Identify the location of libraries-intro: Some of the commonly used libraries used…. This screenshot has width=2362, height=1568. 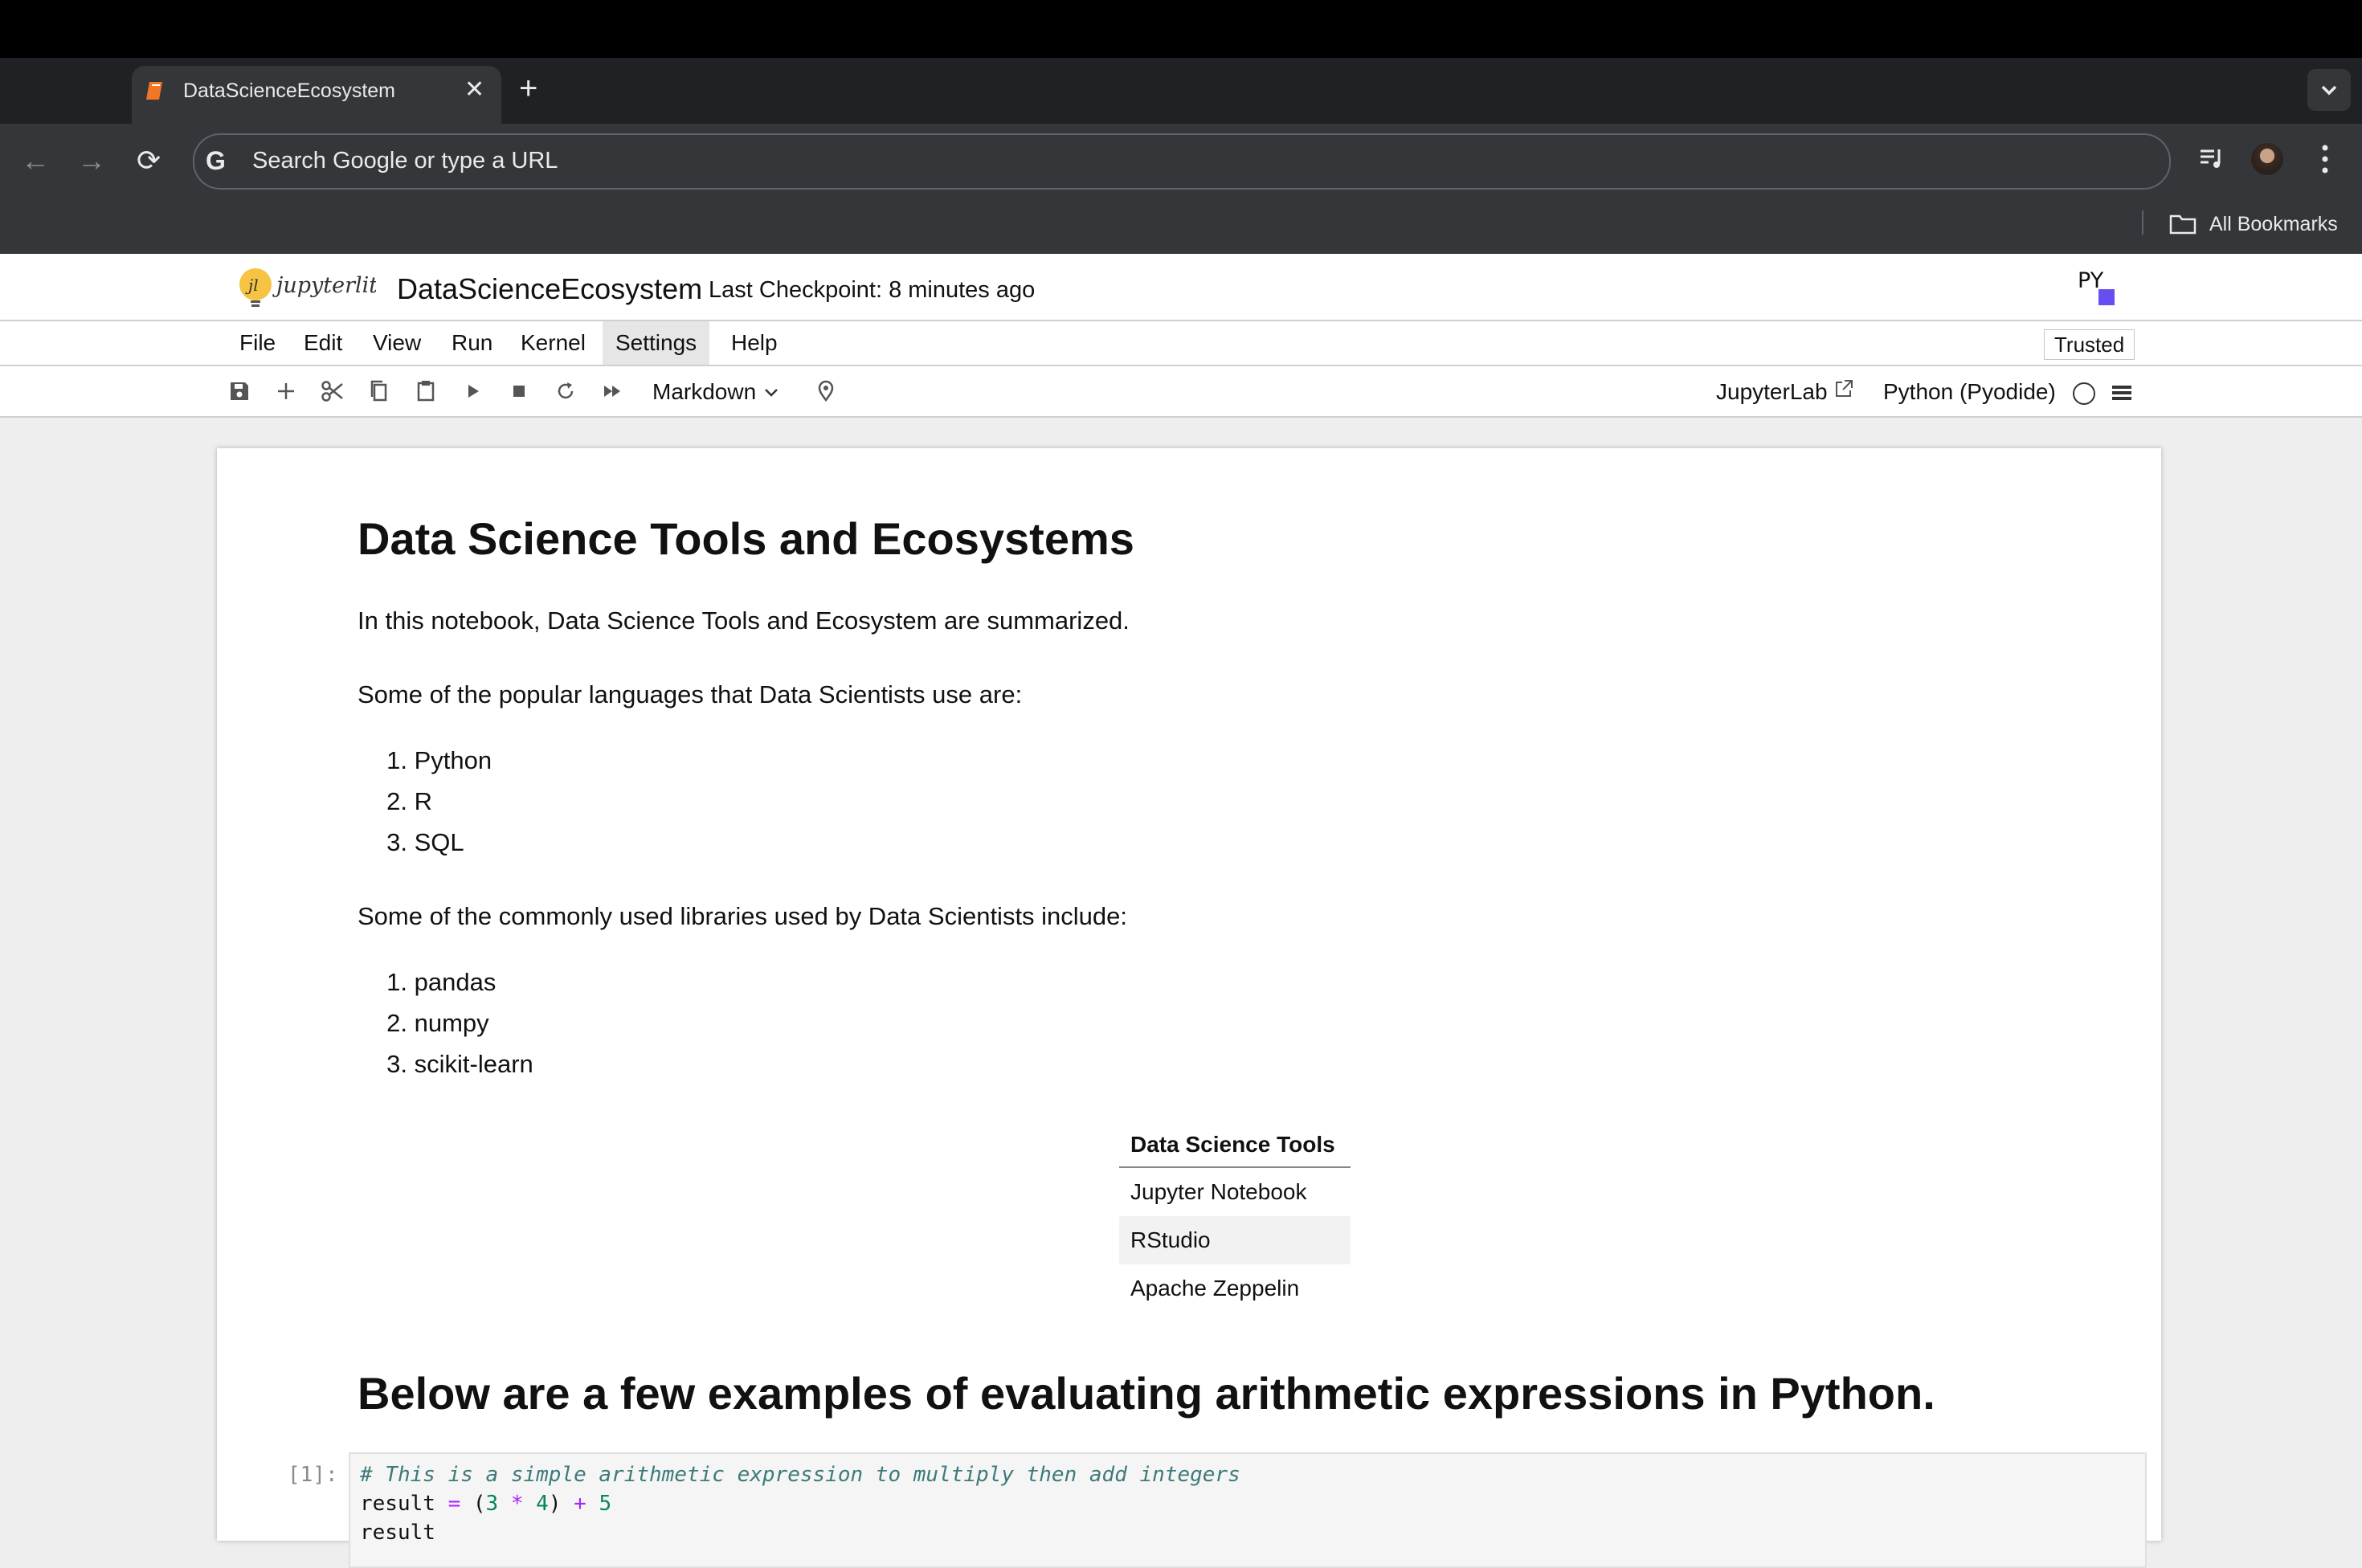
(743, 916).